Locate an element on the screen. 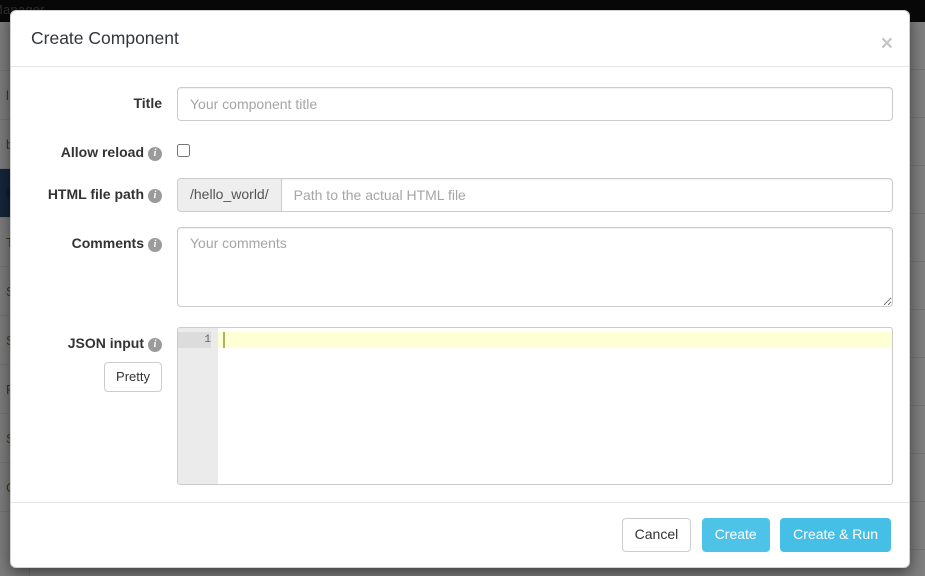 The height and width of the screenshot is (576, 925). json-input-label-row: JSON input i is located at coordinates (115, 344).